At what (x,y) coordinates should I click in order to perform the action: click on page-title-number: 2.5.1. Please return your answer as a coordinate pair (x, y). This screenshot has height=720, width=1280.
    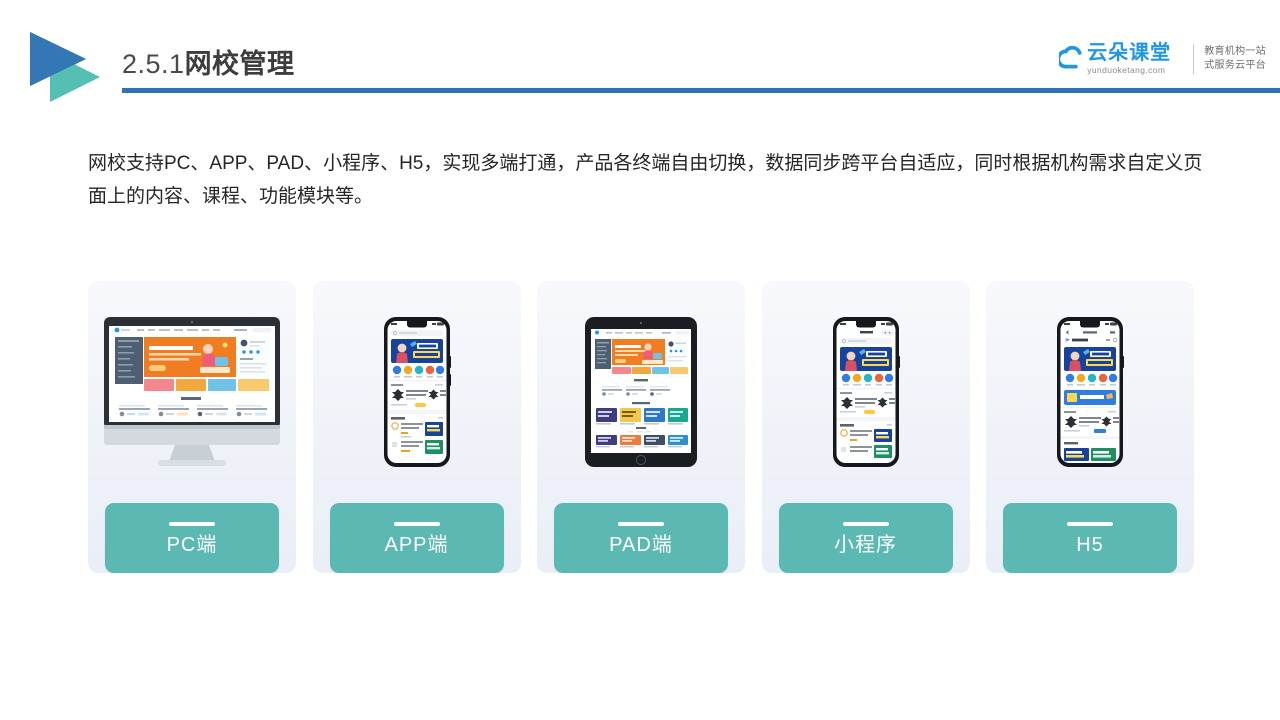
    Looking at the image, I should click on (153, 64).